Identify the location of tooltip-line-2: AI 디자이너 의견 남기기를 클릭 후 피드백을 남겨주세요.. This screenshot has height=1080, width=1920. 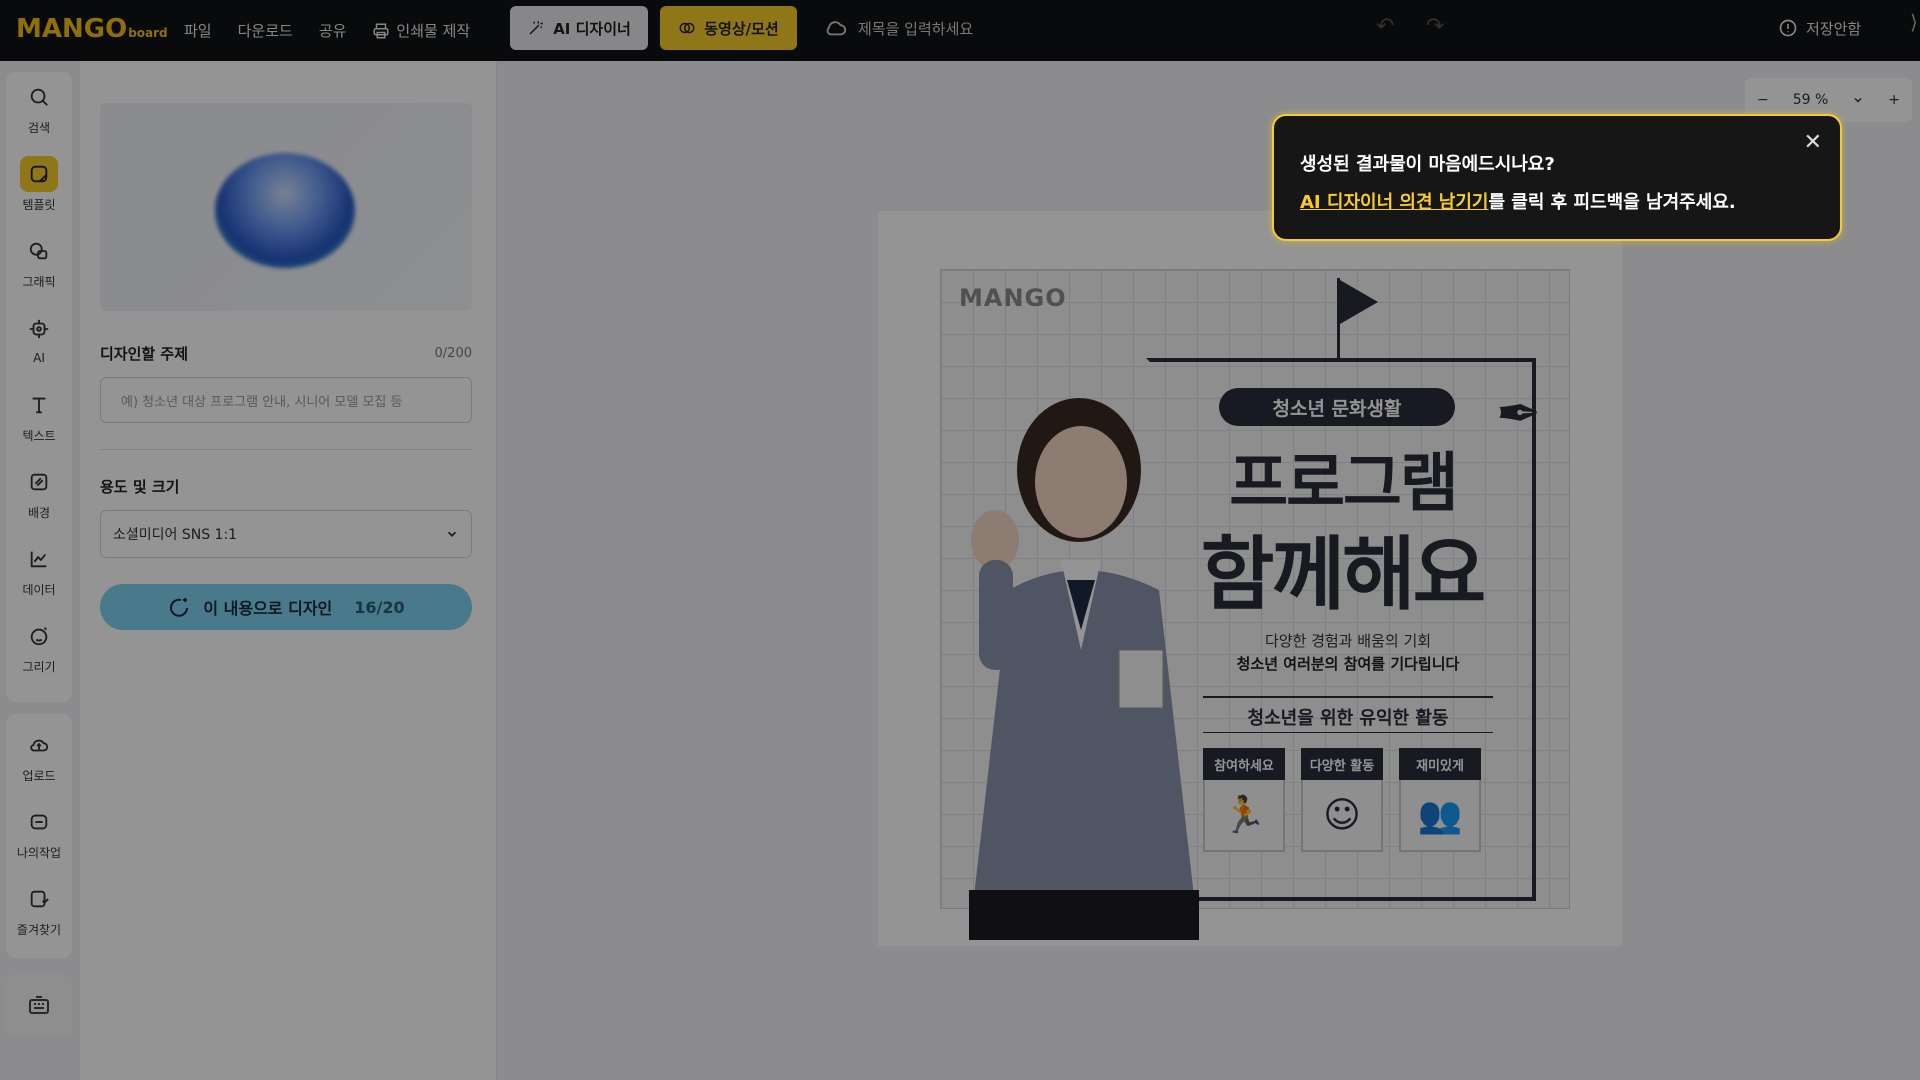
(1557, 201).